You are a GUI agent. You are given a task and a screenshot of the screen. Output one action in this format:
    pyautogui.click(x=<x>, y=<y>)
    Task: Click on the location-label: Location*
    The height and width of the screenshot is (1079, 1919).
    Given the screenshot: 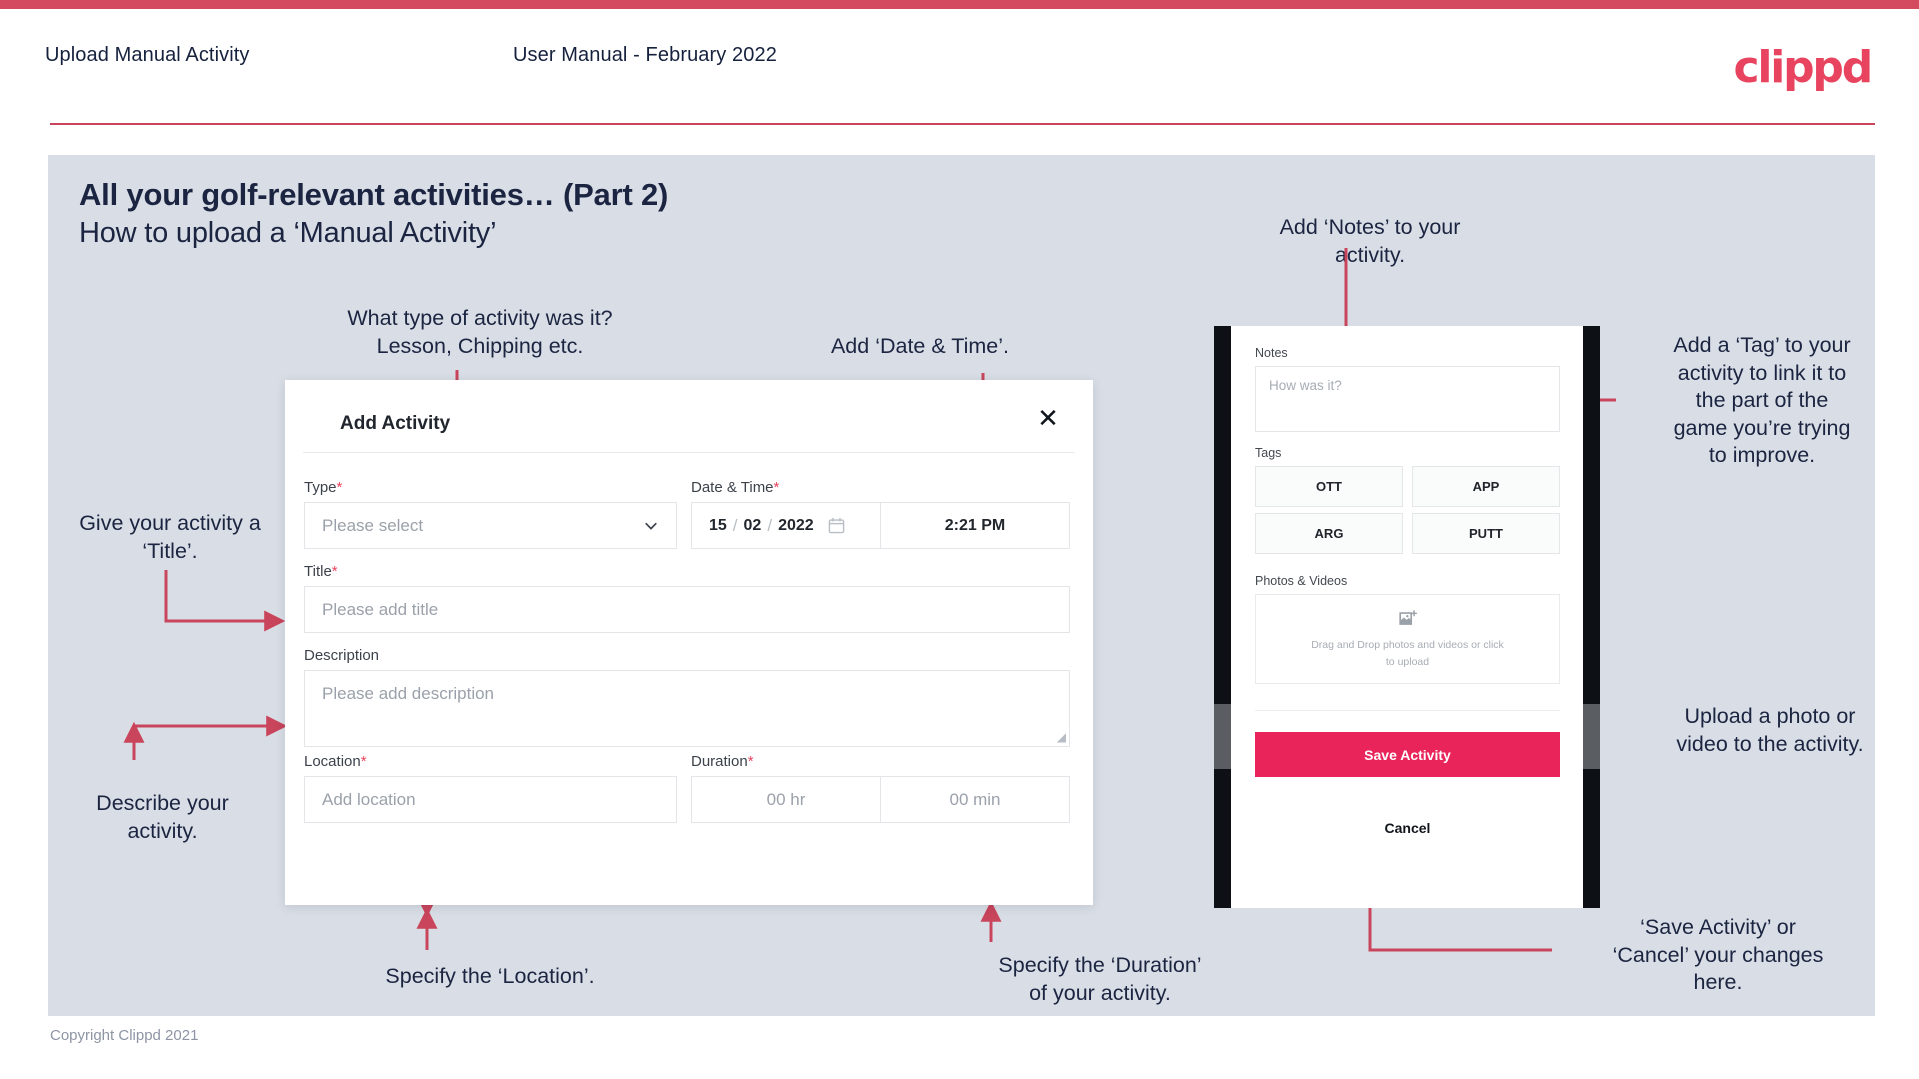 What is the action you would take?
    pyautogui.click(x=335, y=761)
    